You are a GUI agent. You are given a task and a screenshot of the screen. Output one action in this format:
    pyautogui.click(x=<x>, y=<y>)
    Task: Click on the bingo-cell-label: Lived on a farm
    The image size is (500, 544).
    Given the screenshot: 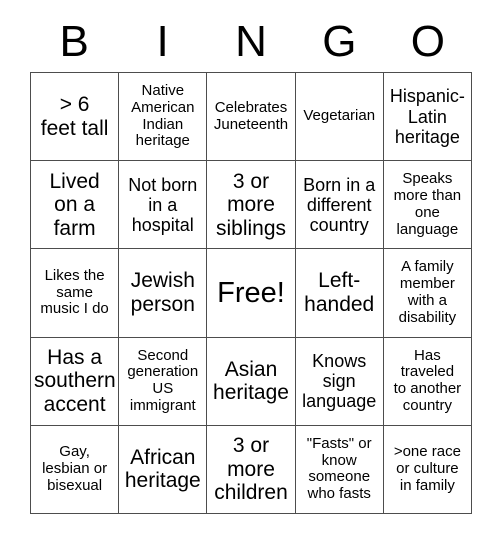 What is the action you would take?
    pyautogui.click(x=74, y=204)
    